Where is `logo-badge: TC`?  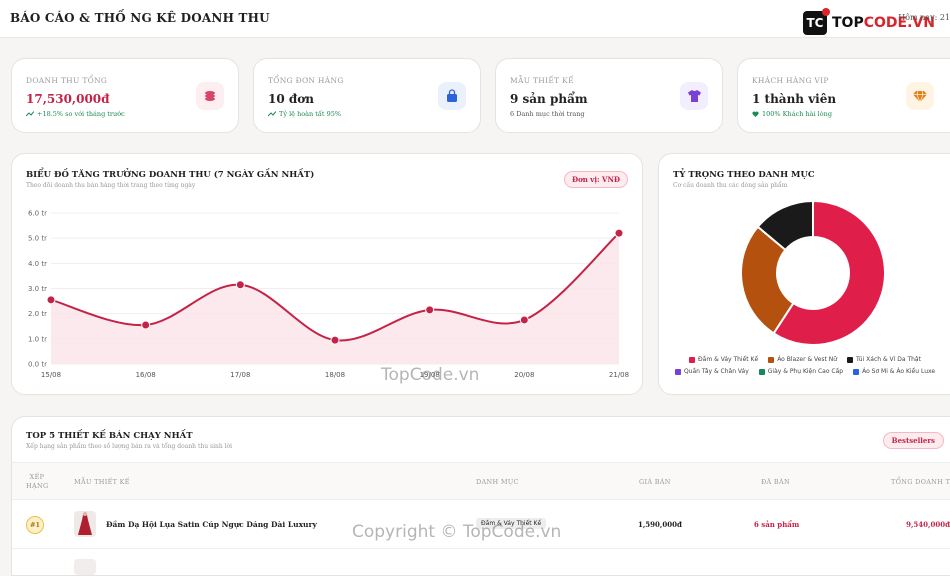
logo-badge: TC is located at coordinates (816, 21).